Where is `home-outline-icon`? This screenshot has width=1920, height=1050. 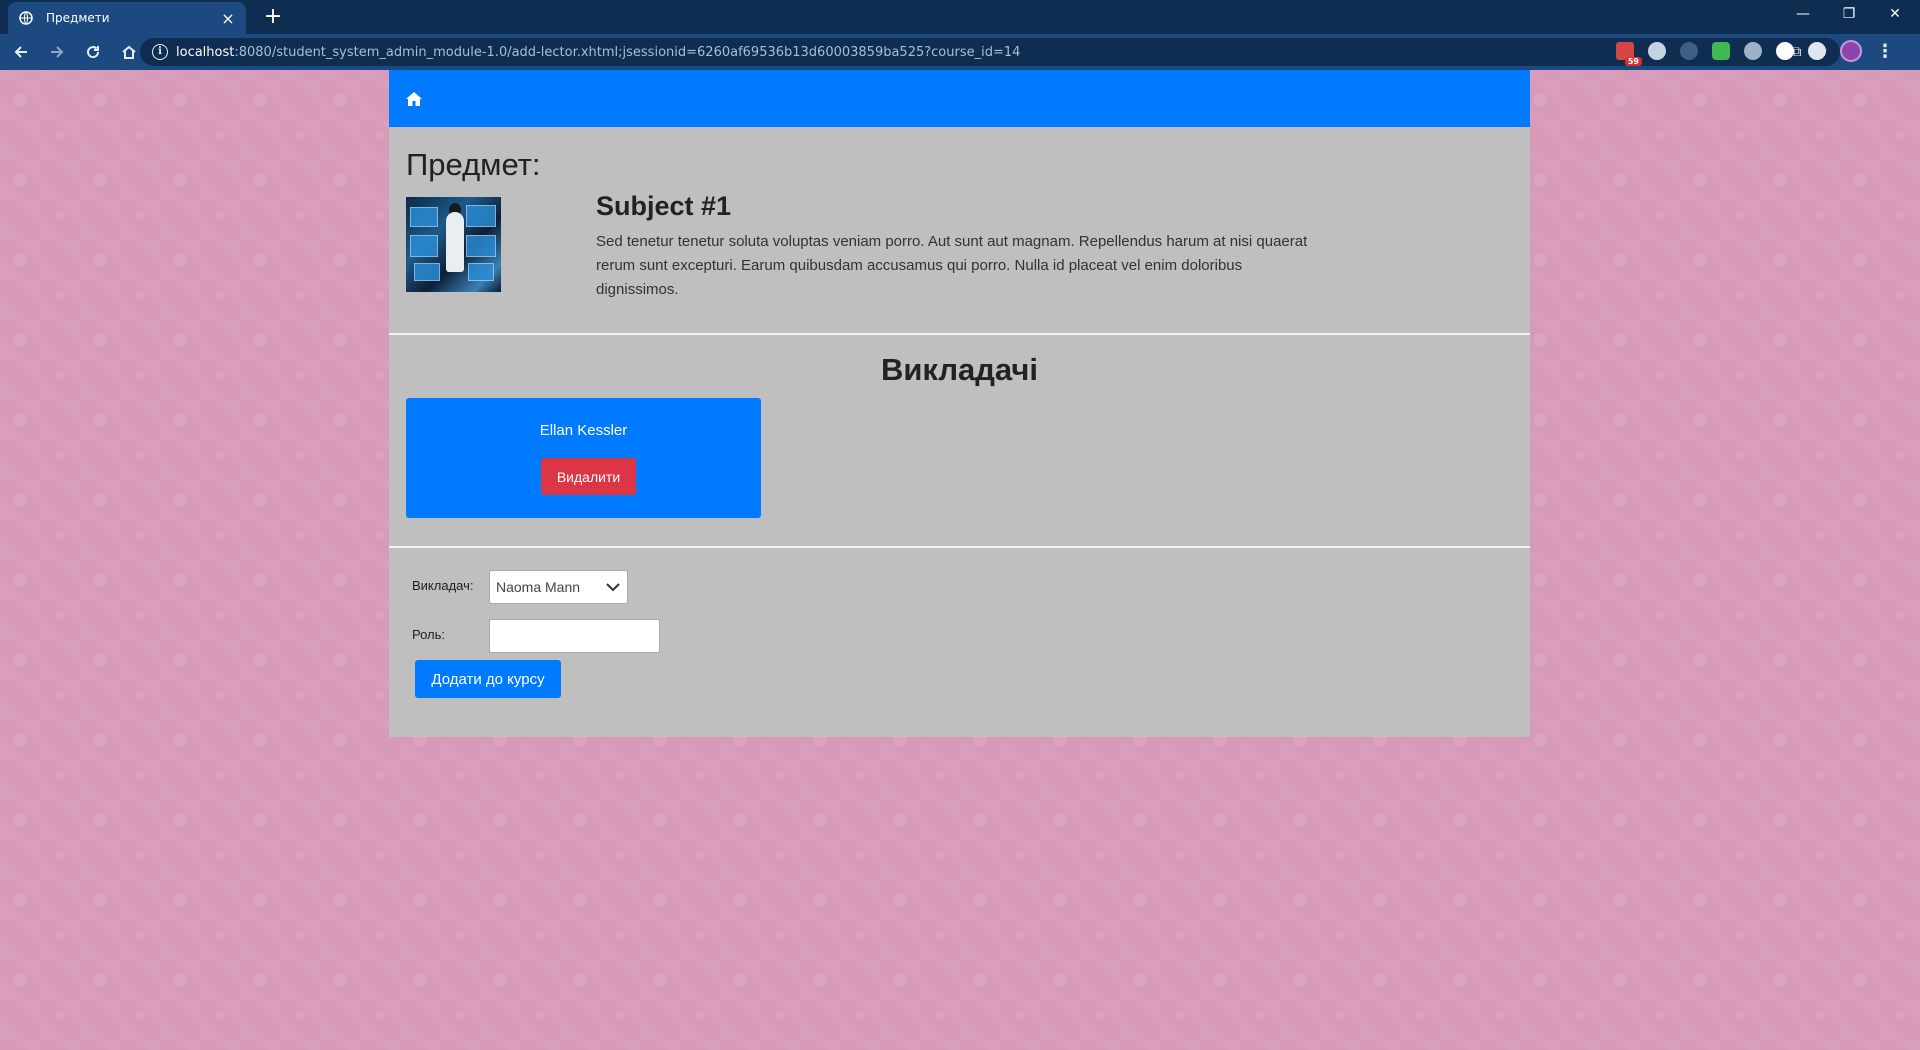
home-outline-icon is located at coordinates (129, 52).